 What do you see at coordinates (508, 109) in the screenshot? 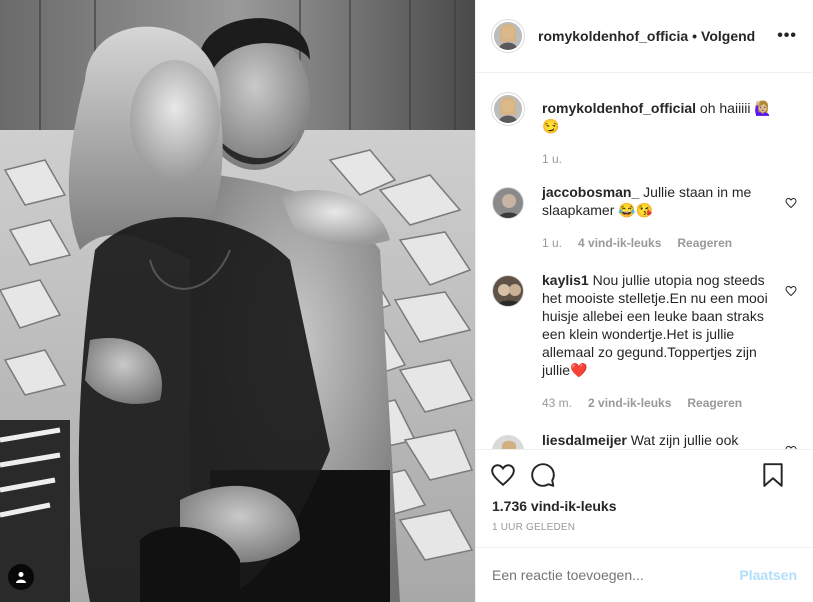
I see `caption-avatar` at bounding box center [508, 109].